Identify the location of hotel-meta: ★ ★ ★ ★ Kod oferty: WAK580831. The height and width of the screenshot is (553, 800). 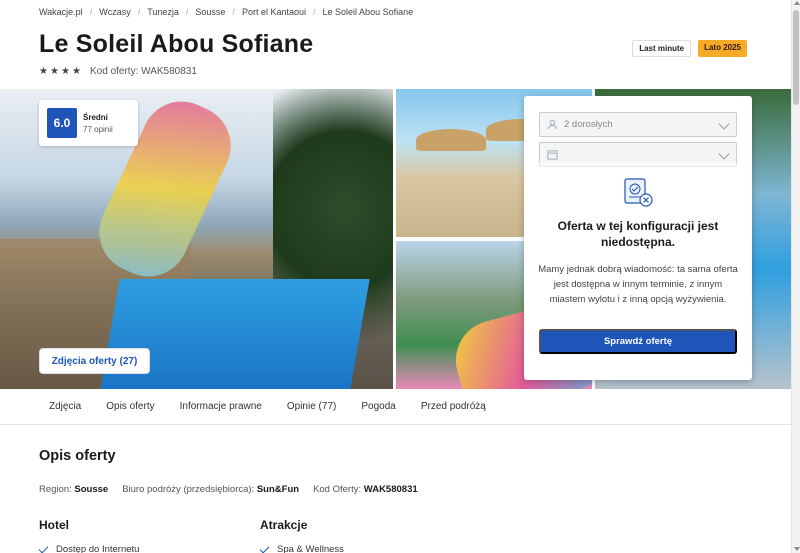
(118, 71).